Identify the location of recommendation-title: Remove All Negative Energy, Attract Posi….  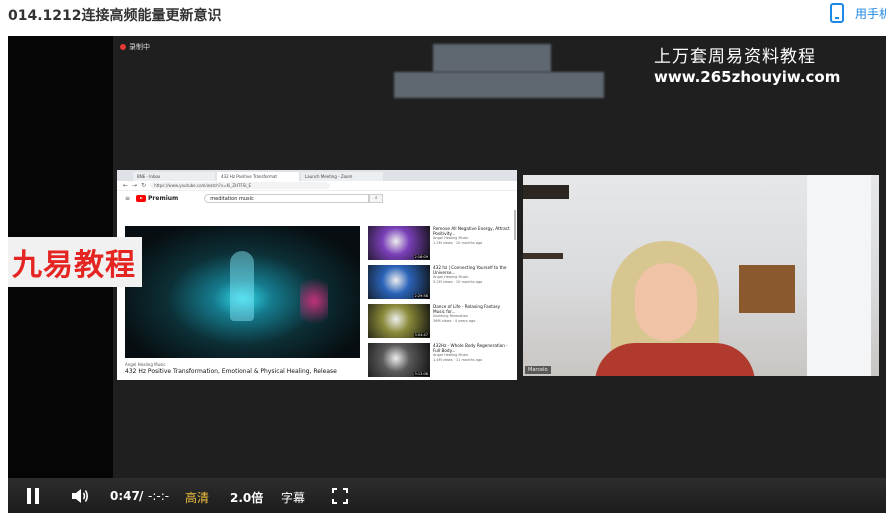
(471, 231).